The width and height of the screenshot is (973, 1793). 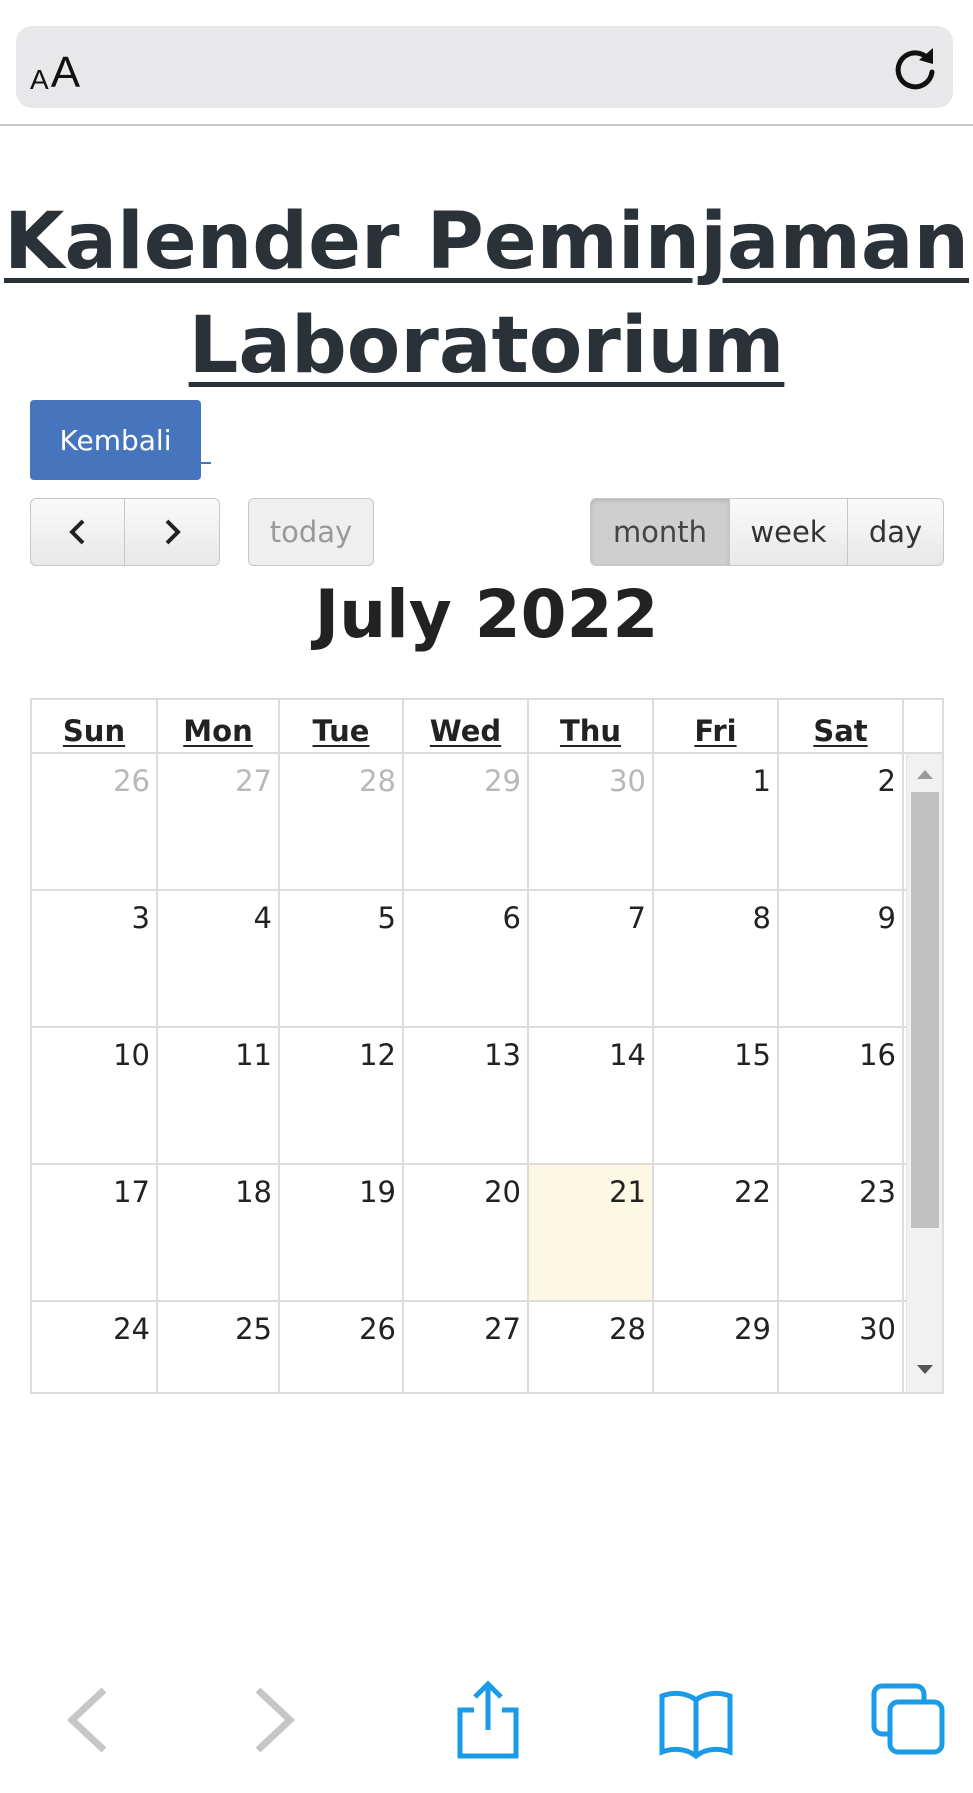 I want to click on day-number: 2, so click(x=886, y=781).